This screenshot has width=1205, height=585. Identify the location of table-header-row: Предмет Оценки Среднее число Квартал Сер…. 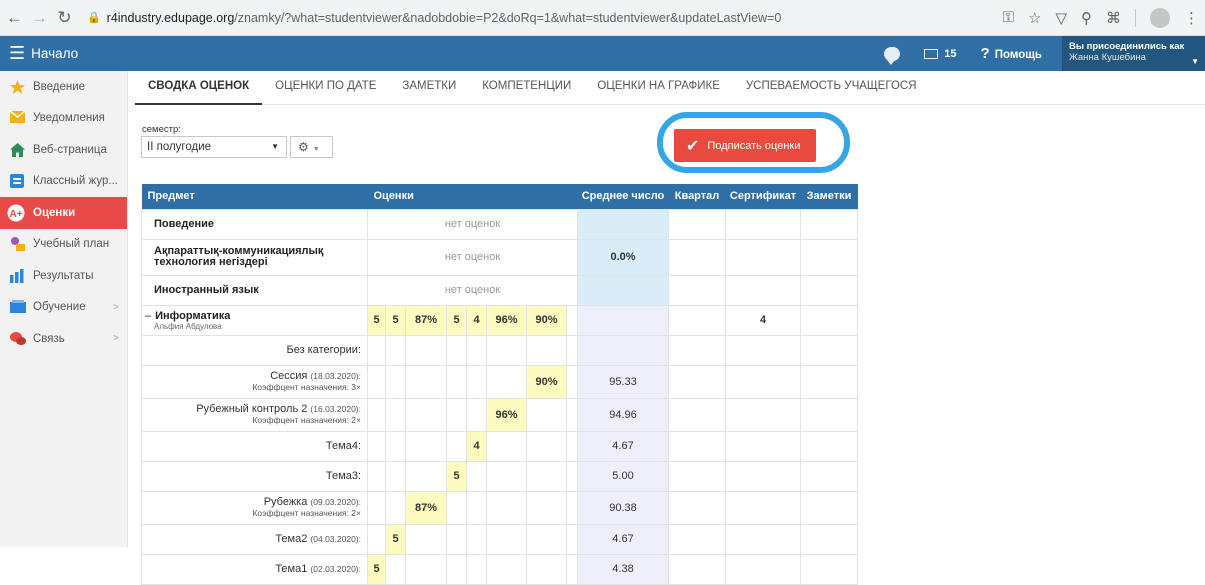
(499, 196).